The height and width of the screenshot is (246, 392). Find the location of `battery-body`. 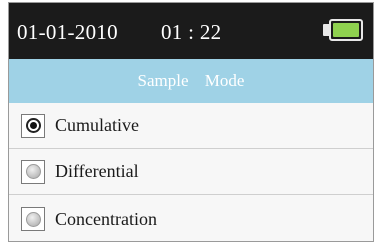

battery-body is located at coordinates (346, 30).